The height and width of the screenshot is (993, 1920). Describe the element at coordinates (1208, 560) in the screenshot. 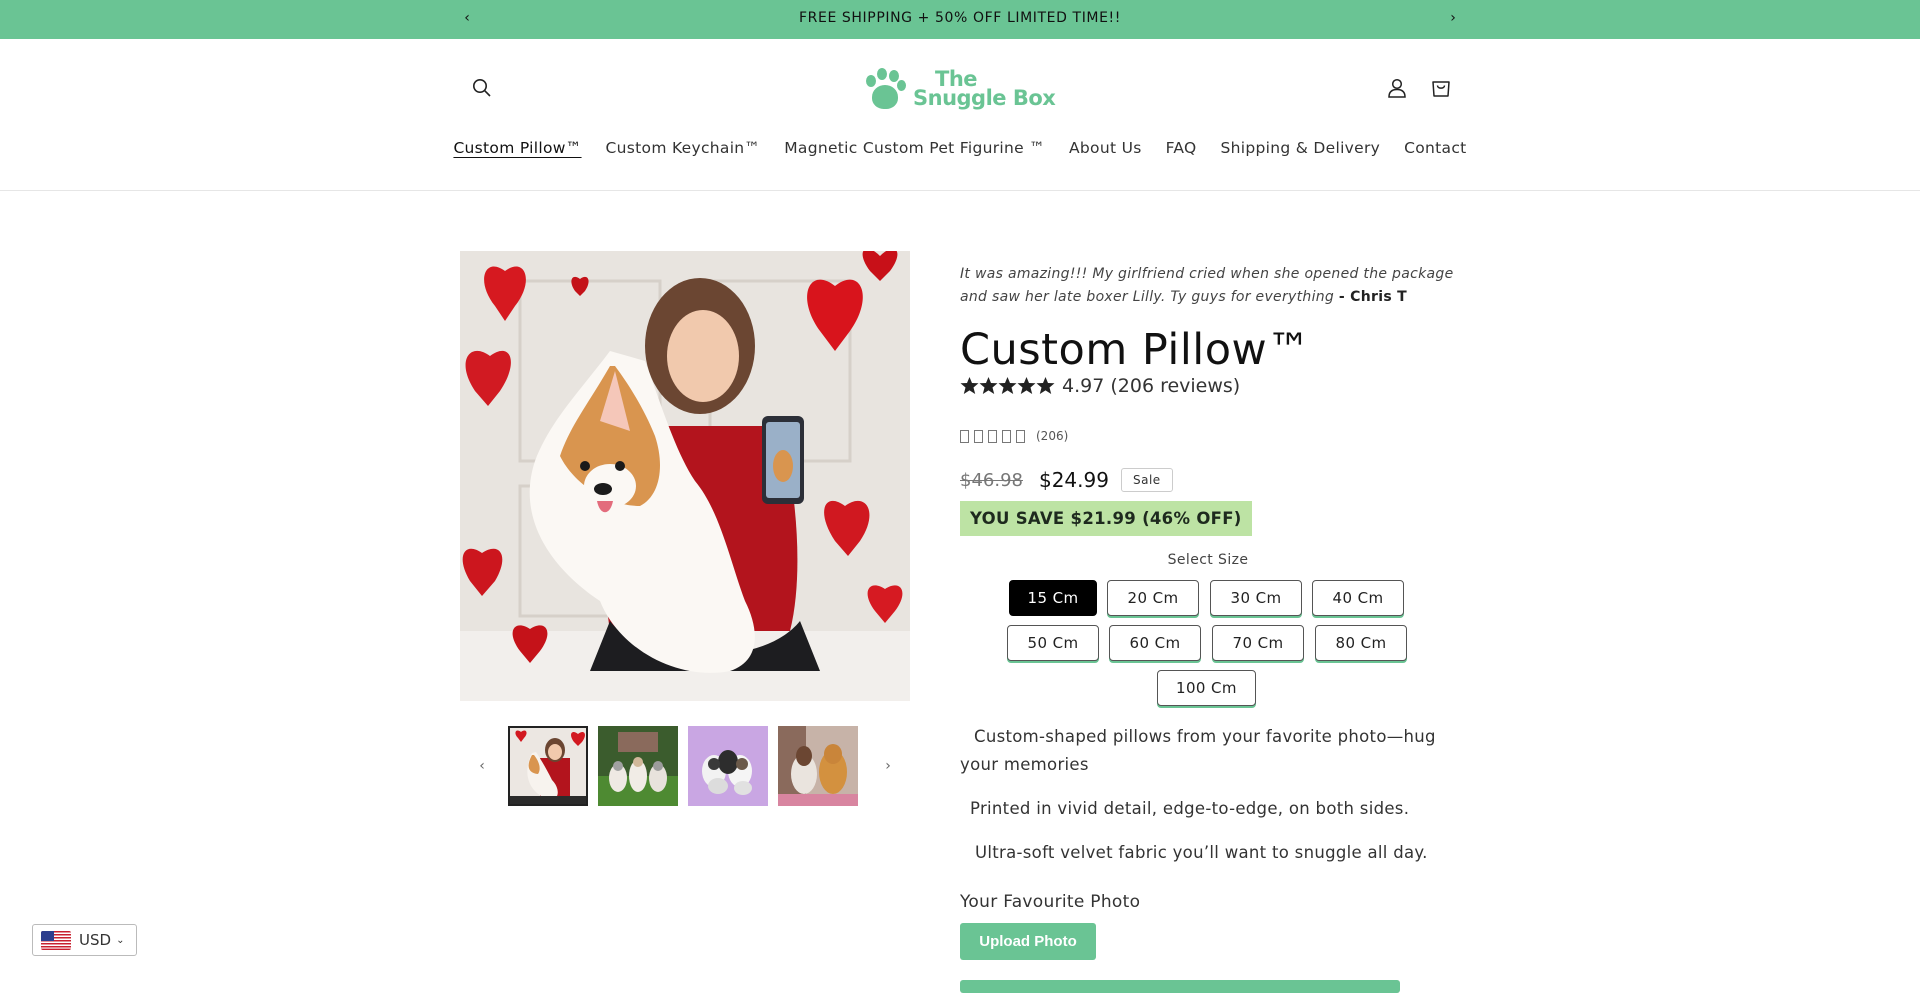

I see `size-selector-label: Select Size` at that location.